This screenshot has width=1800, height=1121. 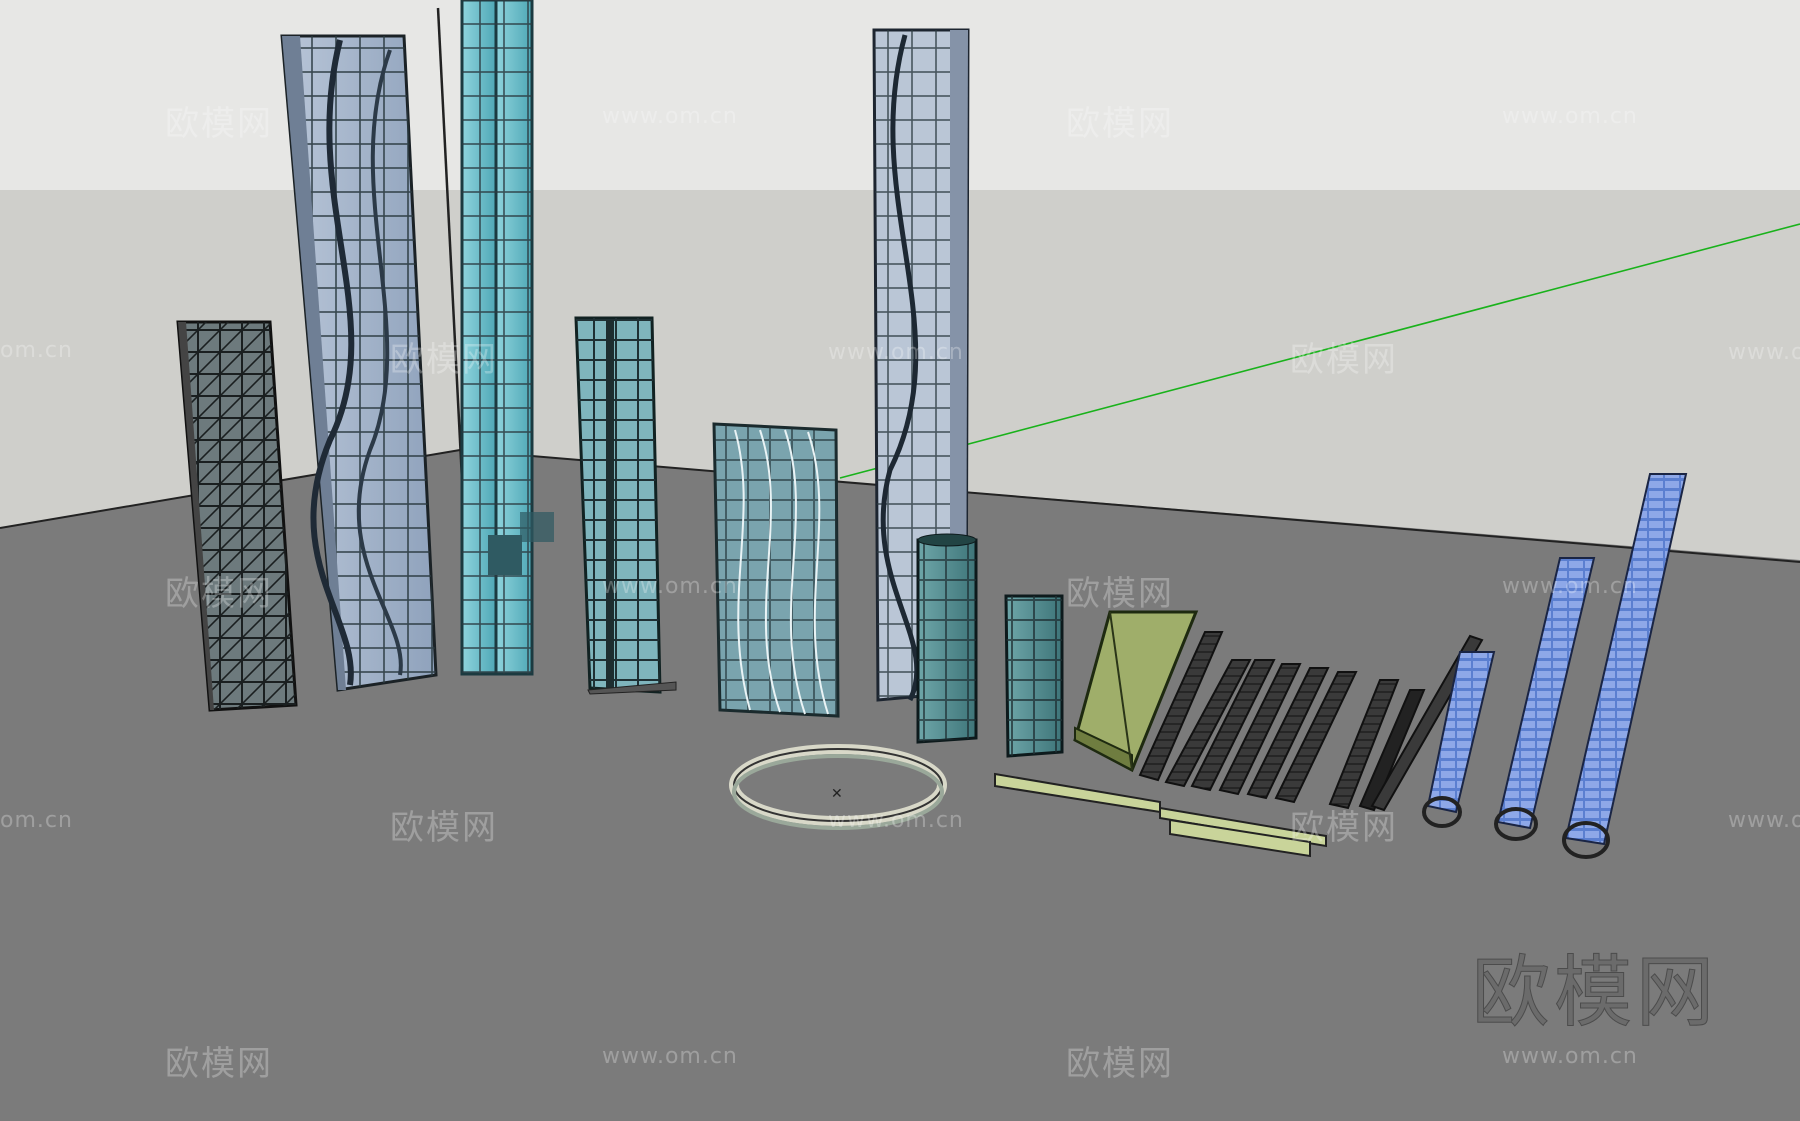 What do you see at coordinates (1034, 676) in the screenshot?
I see `lift-square` at bounding box center [1034, 676].